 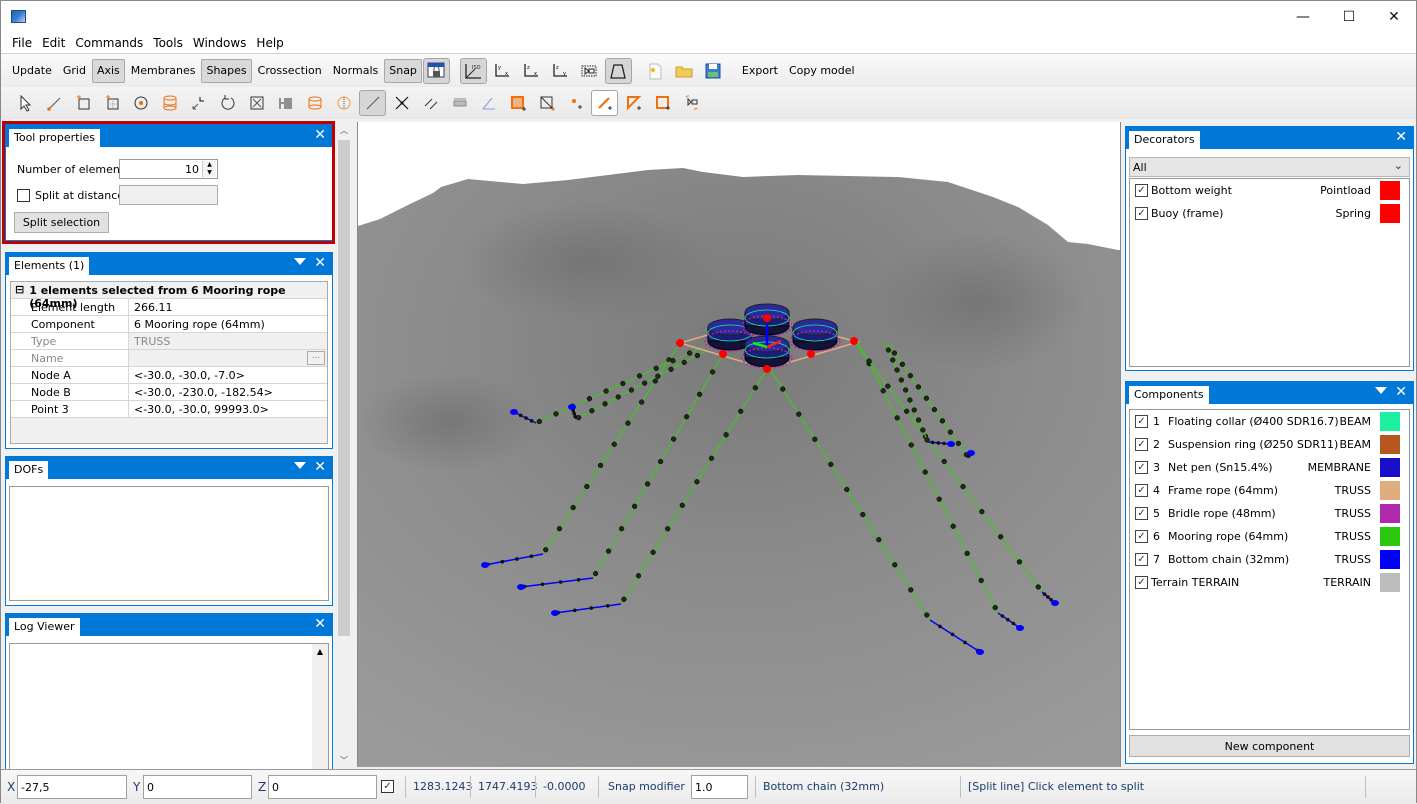 What do you see at coordinates (662, 103) in the screenshot?
I see `add-quad-icon` at bounding box center [662, 103].